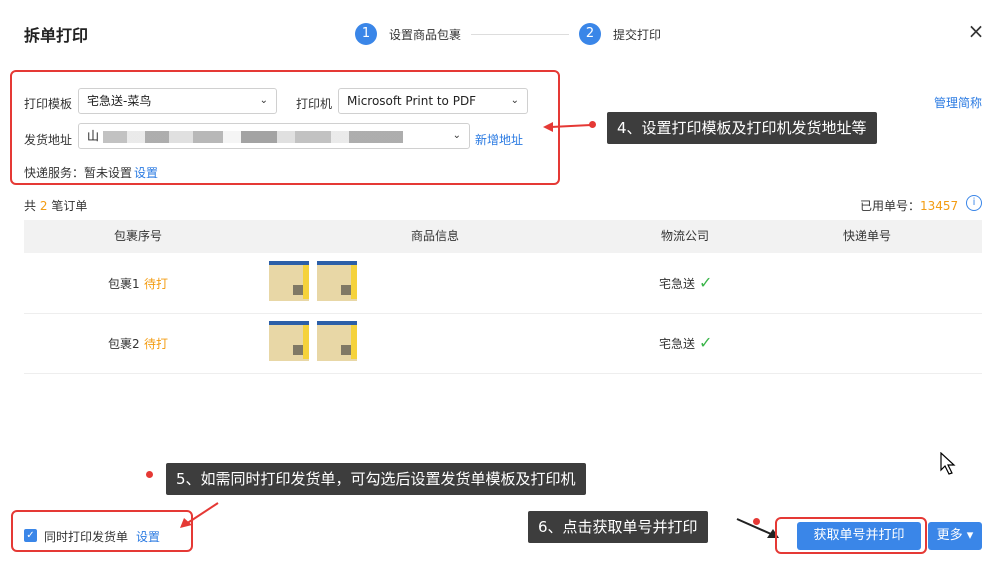  Describe the element at coordinates (949, 535) in the screenshot. I see `more-button-label: 更多` at that location.